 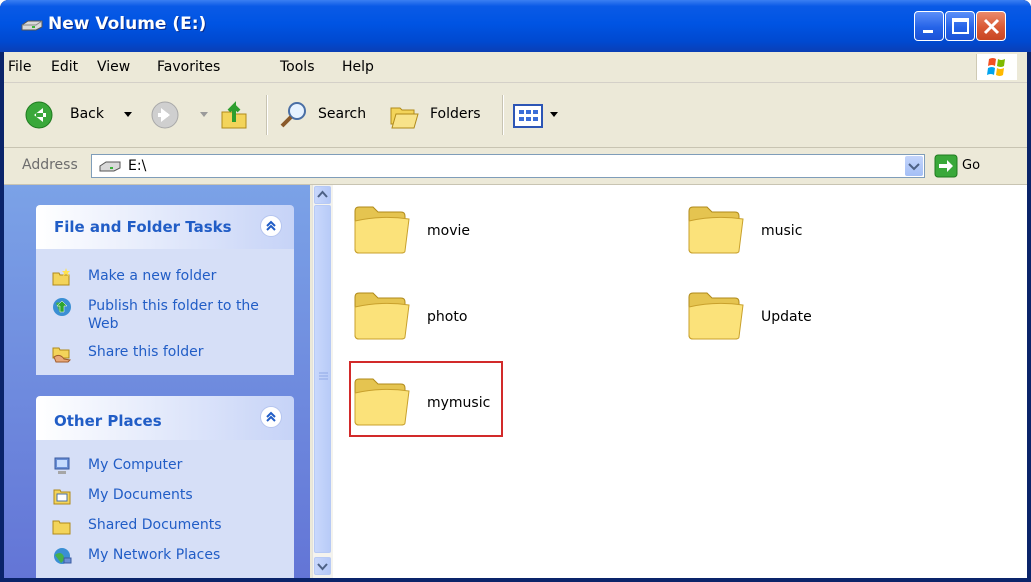 I want to click on address-label: Address, so click(x=50, y=165).